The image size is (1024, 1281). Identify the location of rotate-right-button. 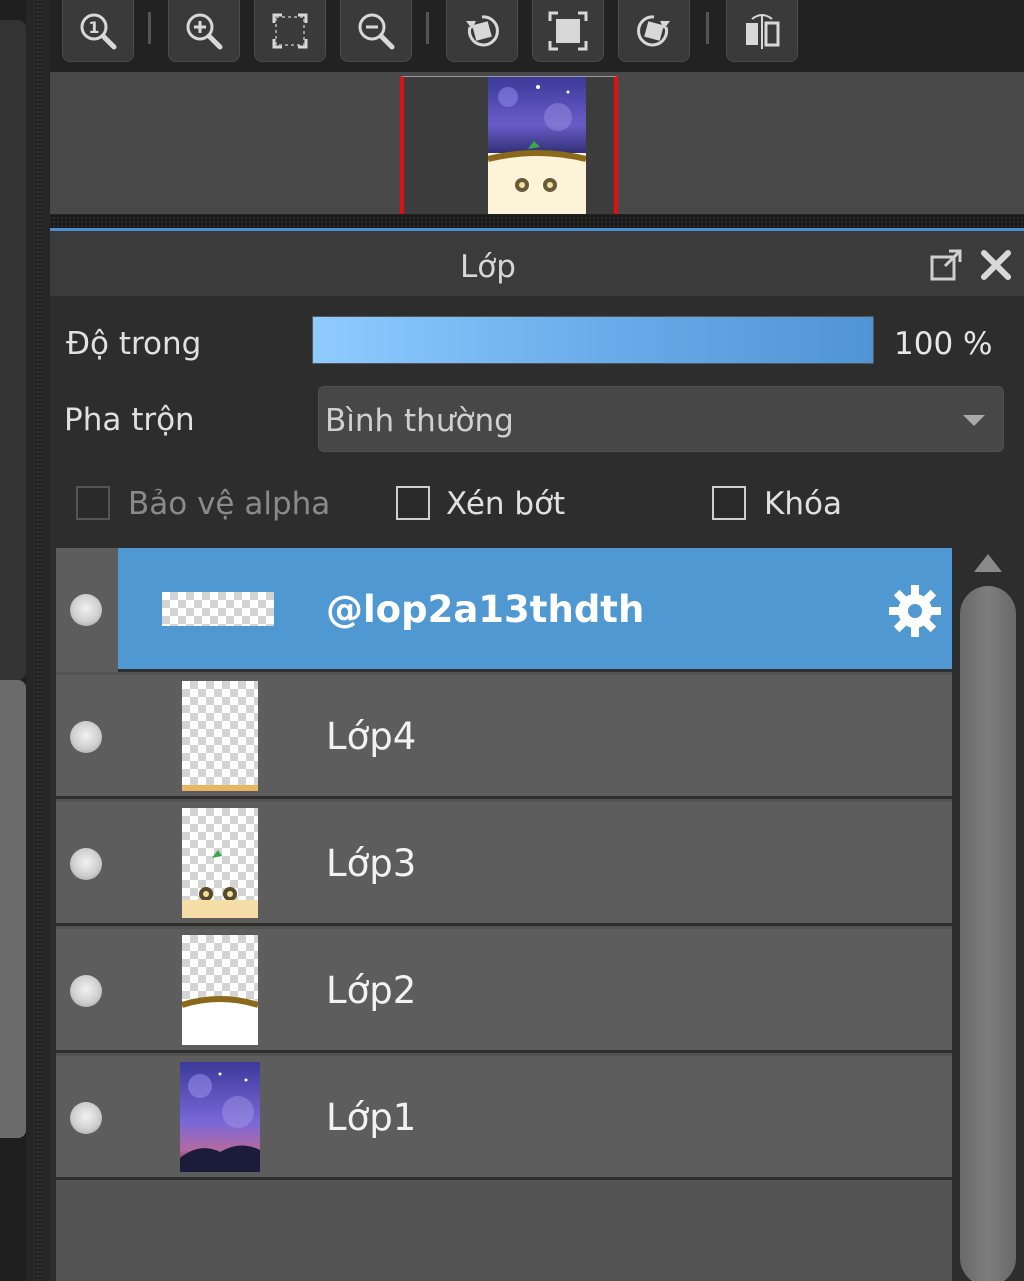
(654, 31).